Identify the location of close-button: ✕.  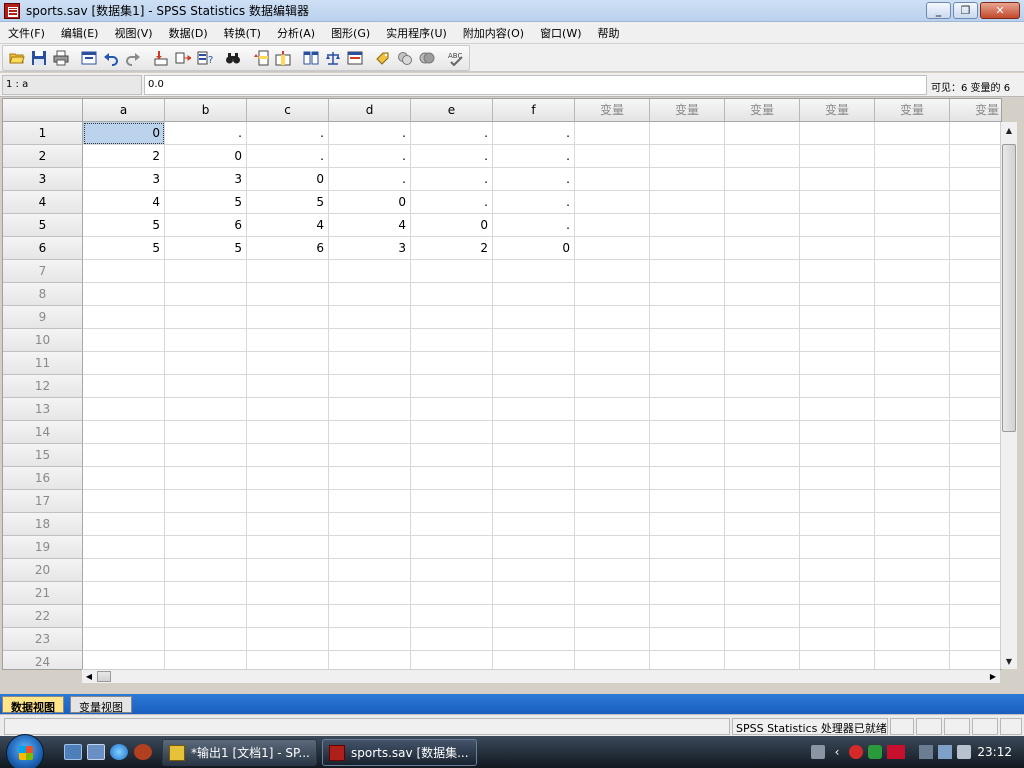
(1000, 10).